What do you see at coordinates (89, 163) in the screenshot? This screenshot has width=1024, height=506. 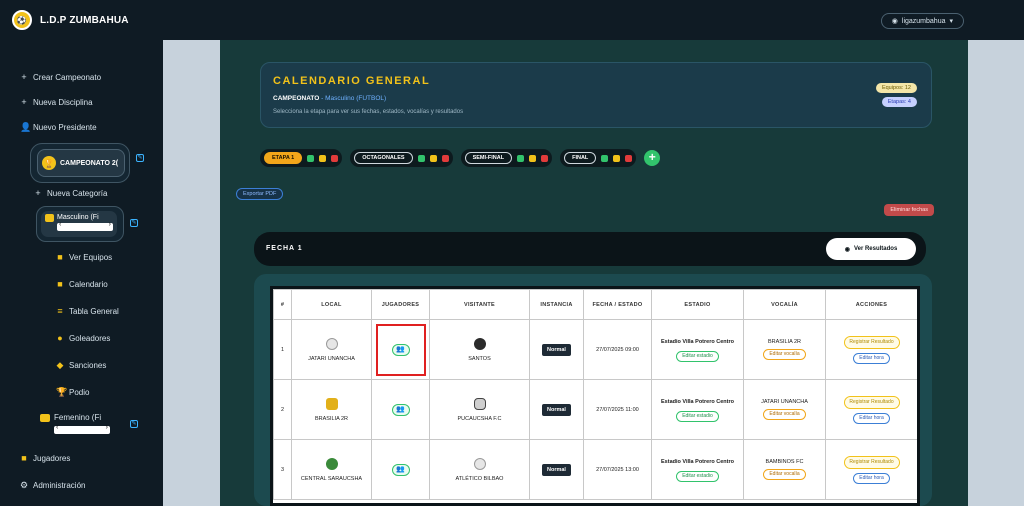 I see `campeonato-label: CAMPEONATO 2(` at bounding box center [89, 163].